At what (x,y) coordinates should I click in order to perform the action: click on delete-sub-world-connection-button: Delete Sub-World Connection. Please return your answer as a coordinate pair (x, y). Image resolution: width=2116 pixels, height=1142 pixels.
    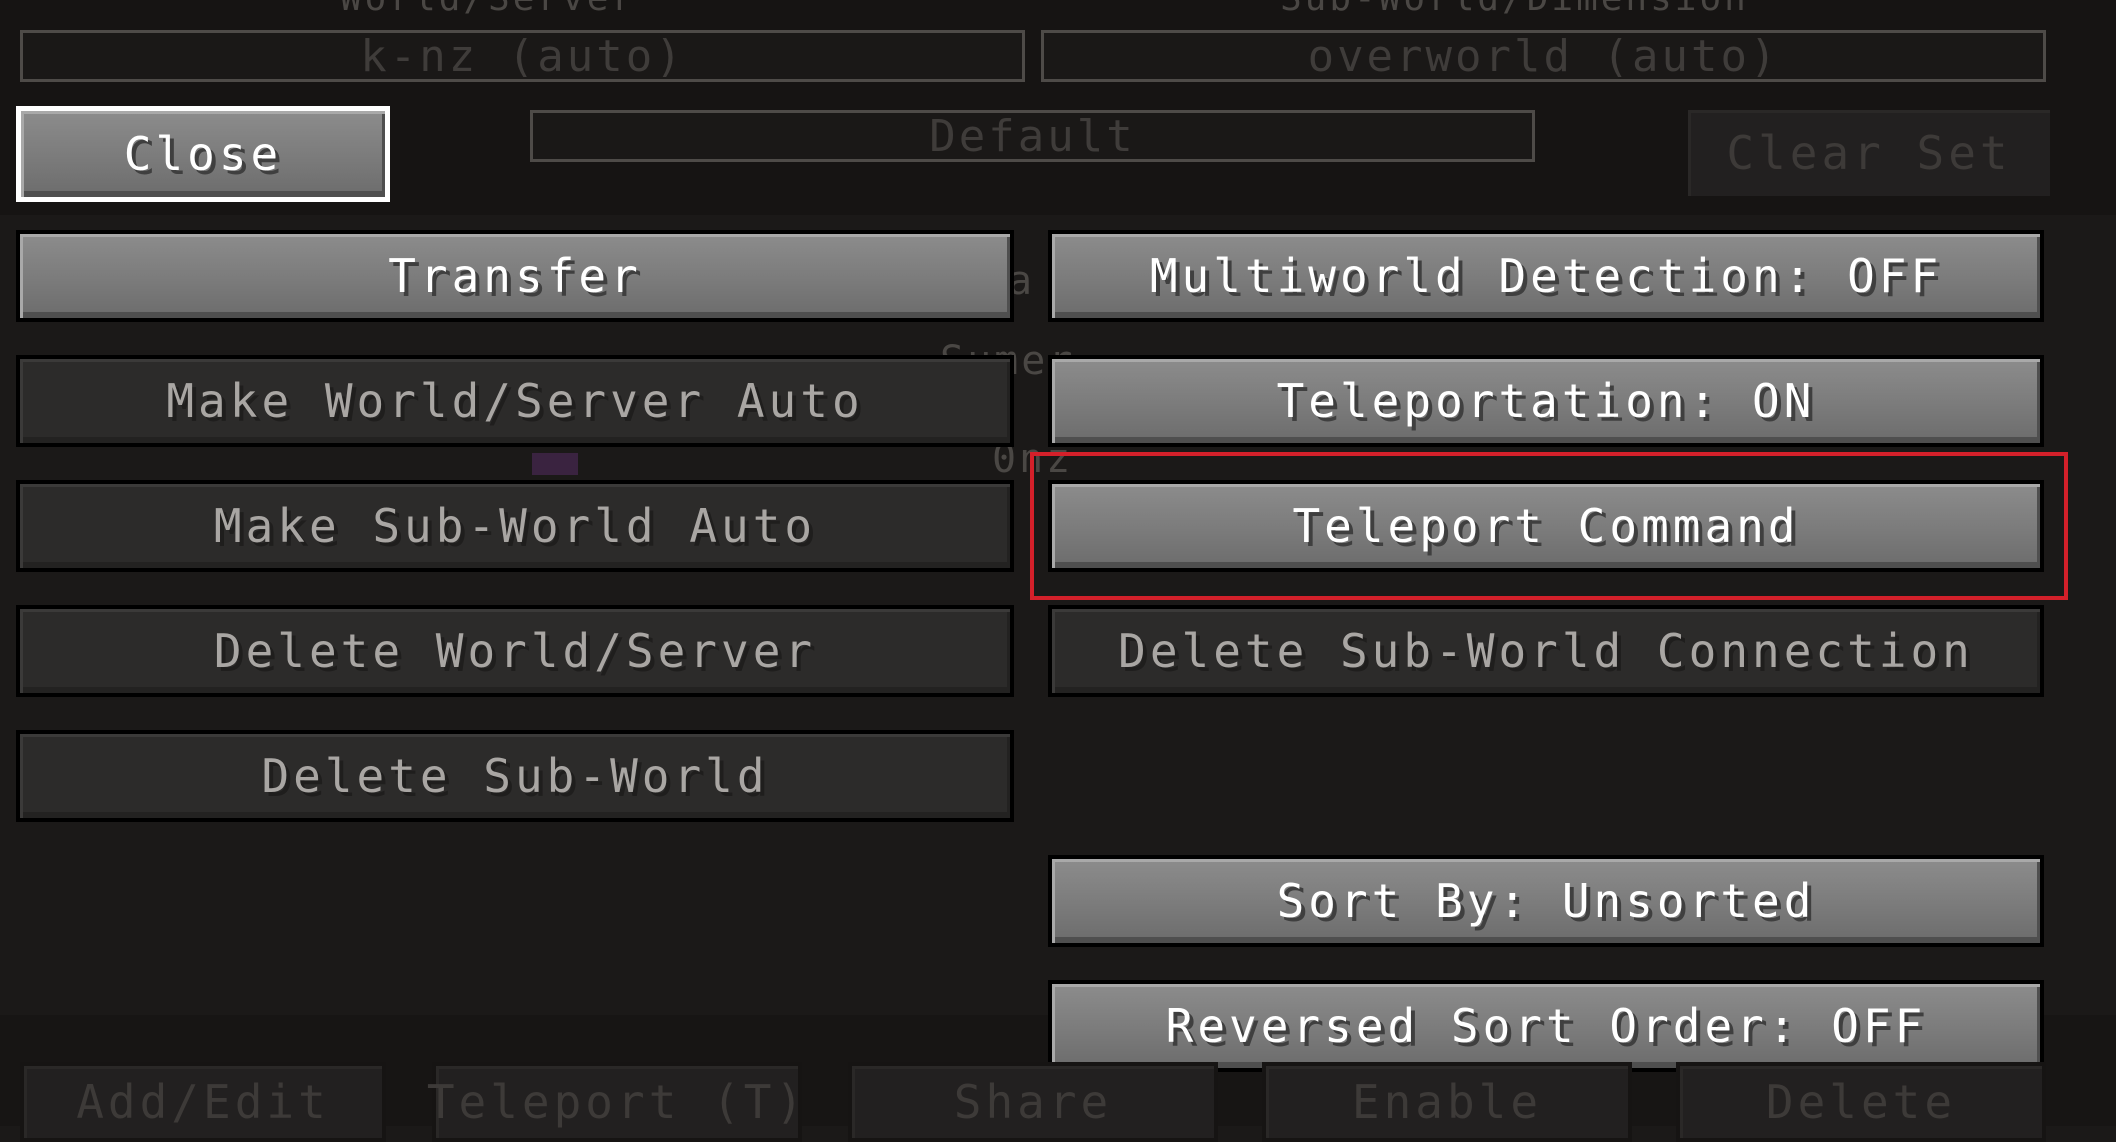
    Looking at the image, I should click on (1546, 651).